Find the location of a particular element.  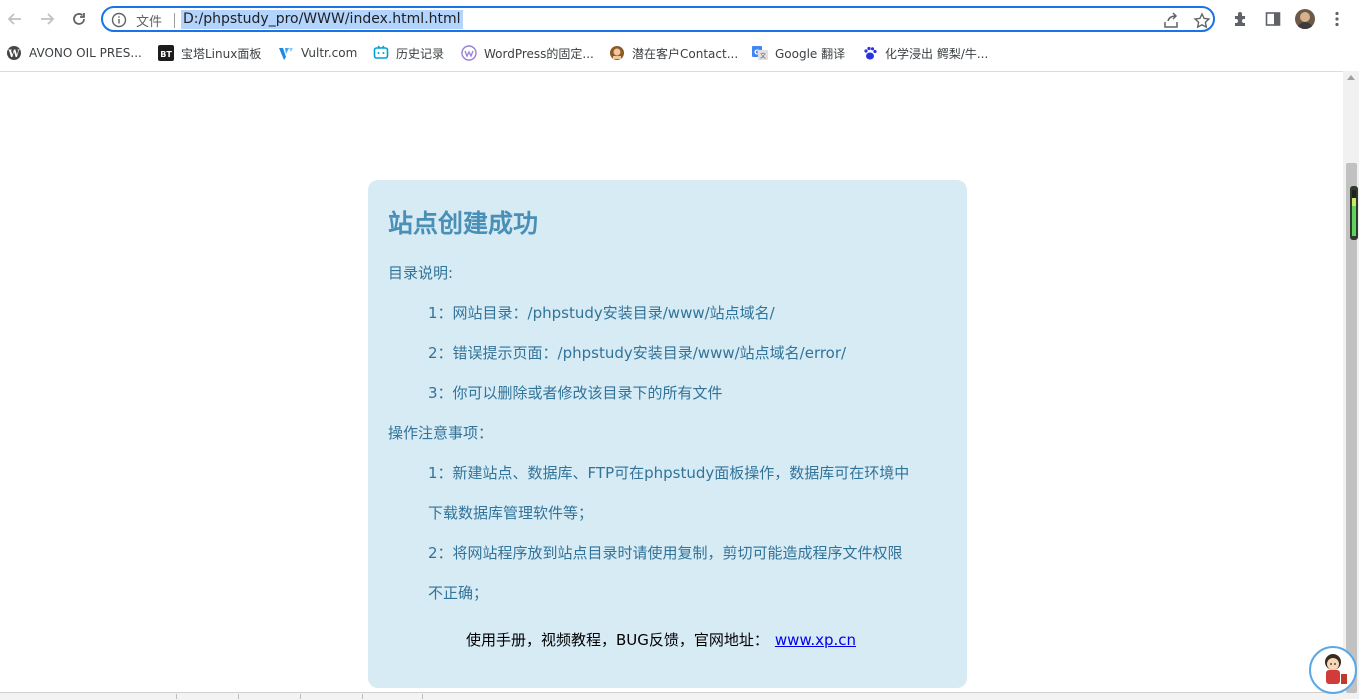

bookmark-item: G文 Google 翻译 is located at coordinates (798, 53).